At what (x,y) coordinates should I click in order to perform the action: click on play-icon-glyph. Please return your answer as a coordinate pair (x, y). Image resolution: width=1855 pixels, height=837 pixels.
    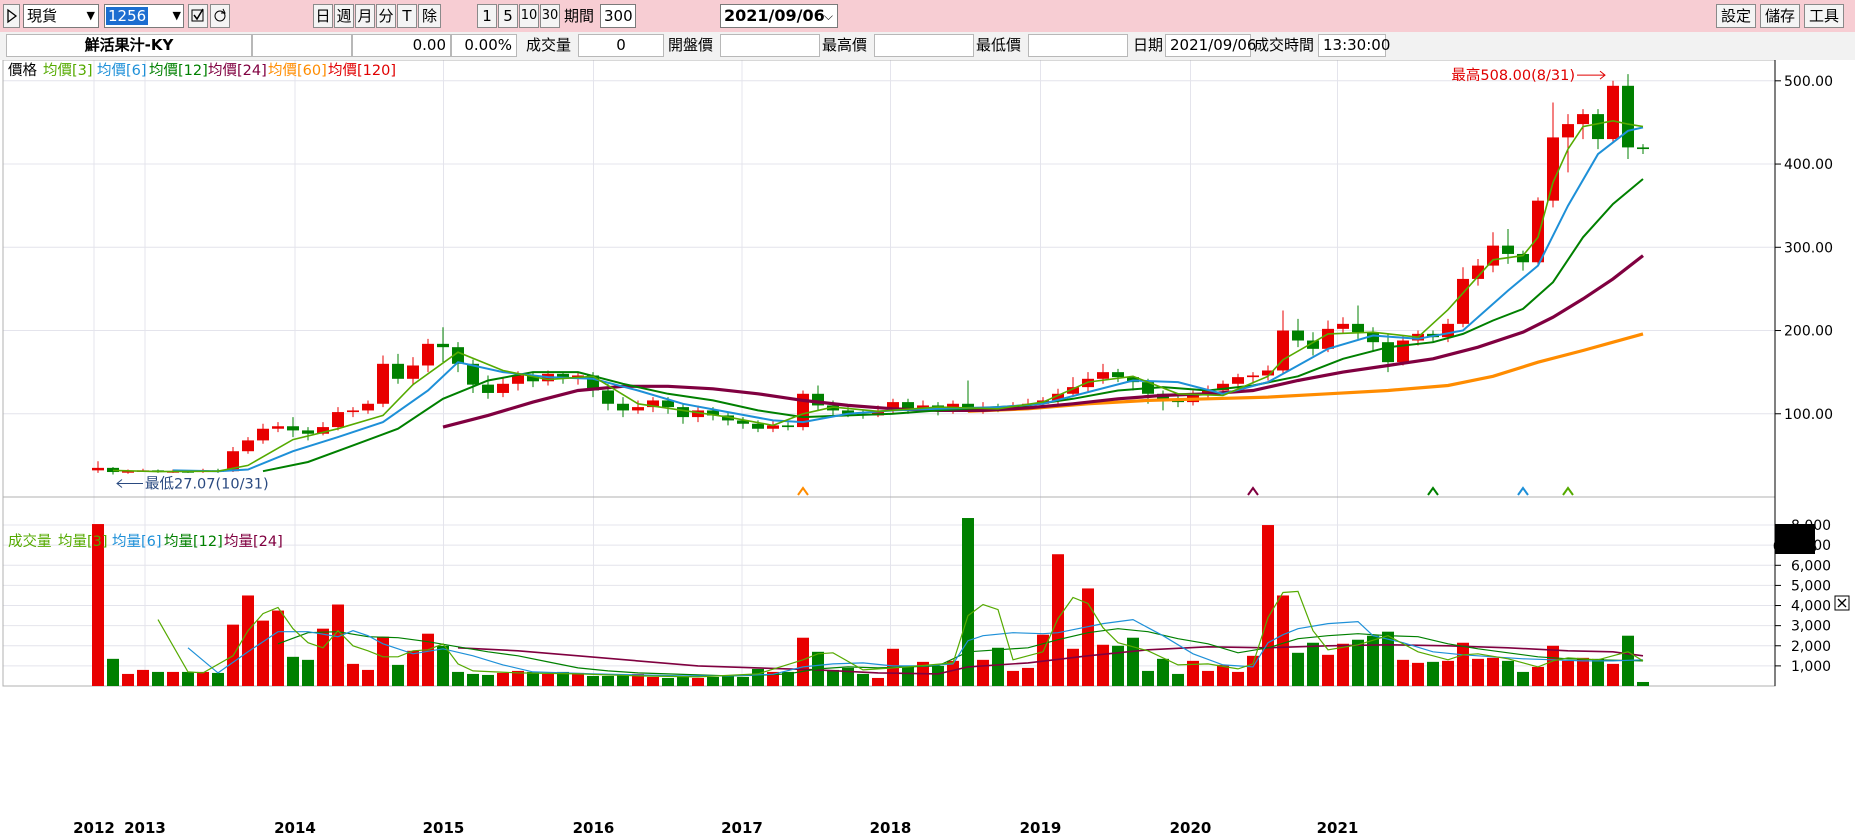
    Looking at the image, I should click on (12, 16).